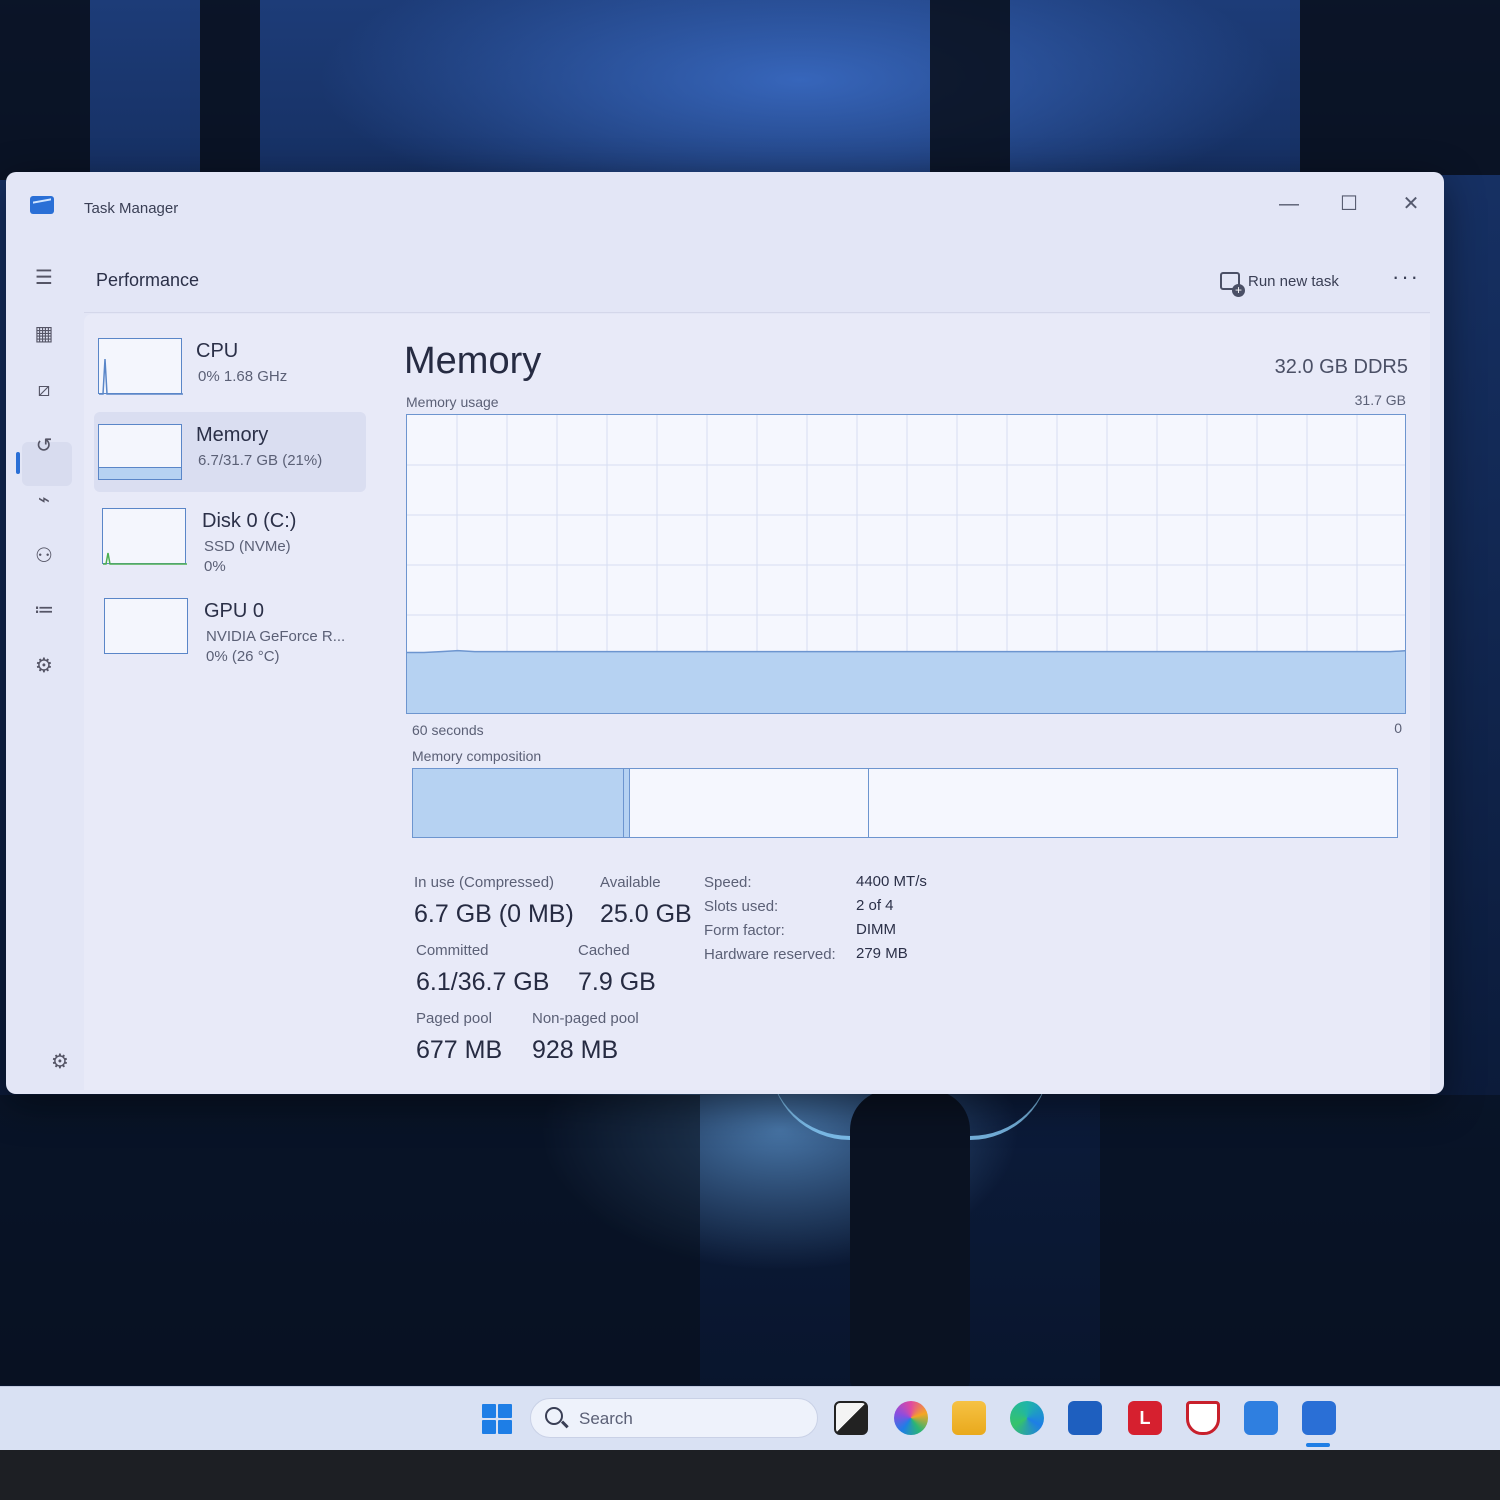 This screenshot has width=1500, height=1500. Describe the element at coordinates (44, 334) in the screenshot. I see `processes-icon: ▦` at that location.